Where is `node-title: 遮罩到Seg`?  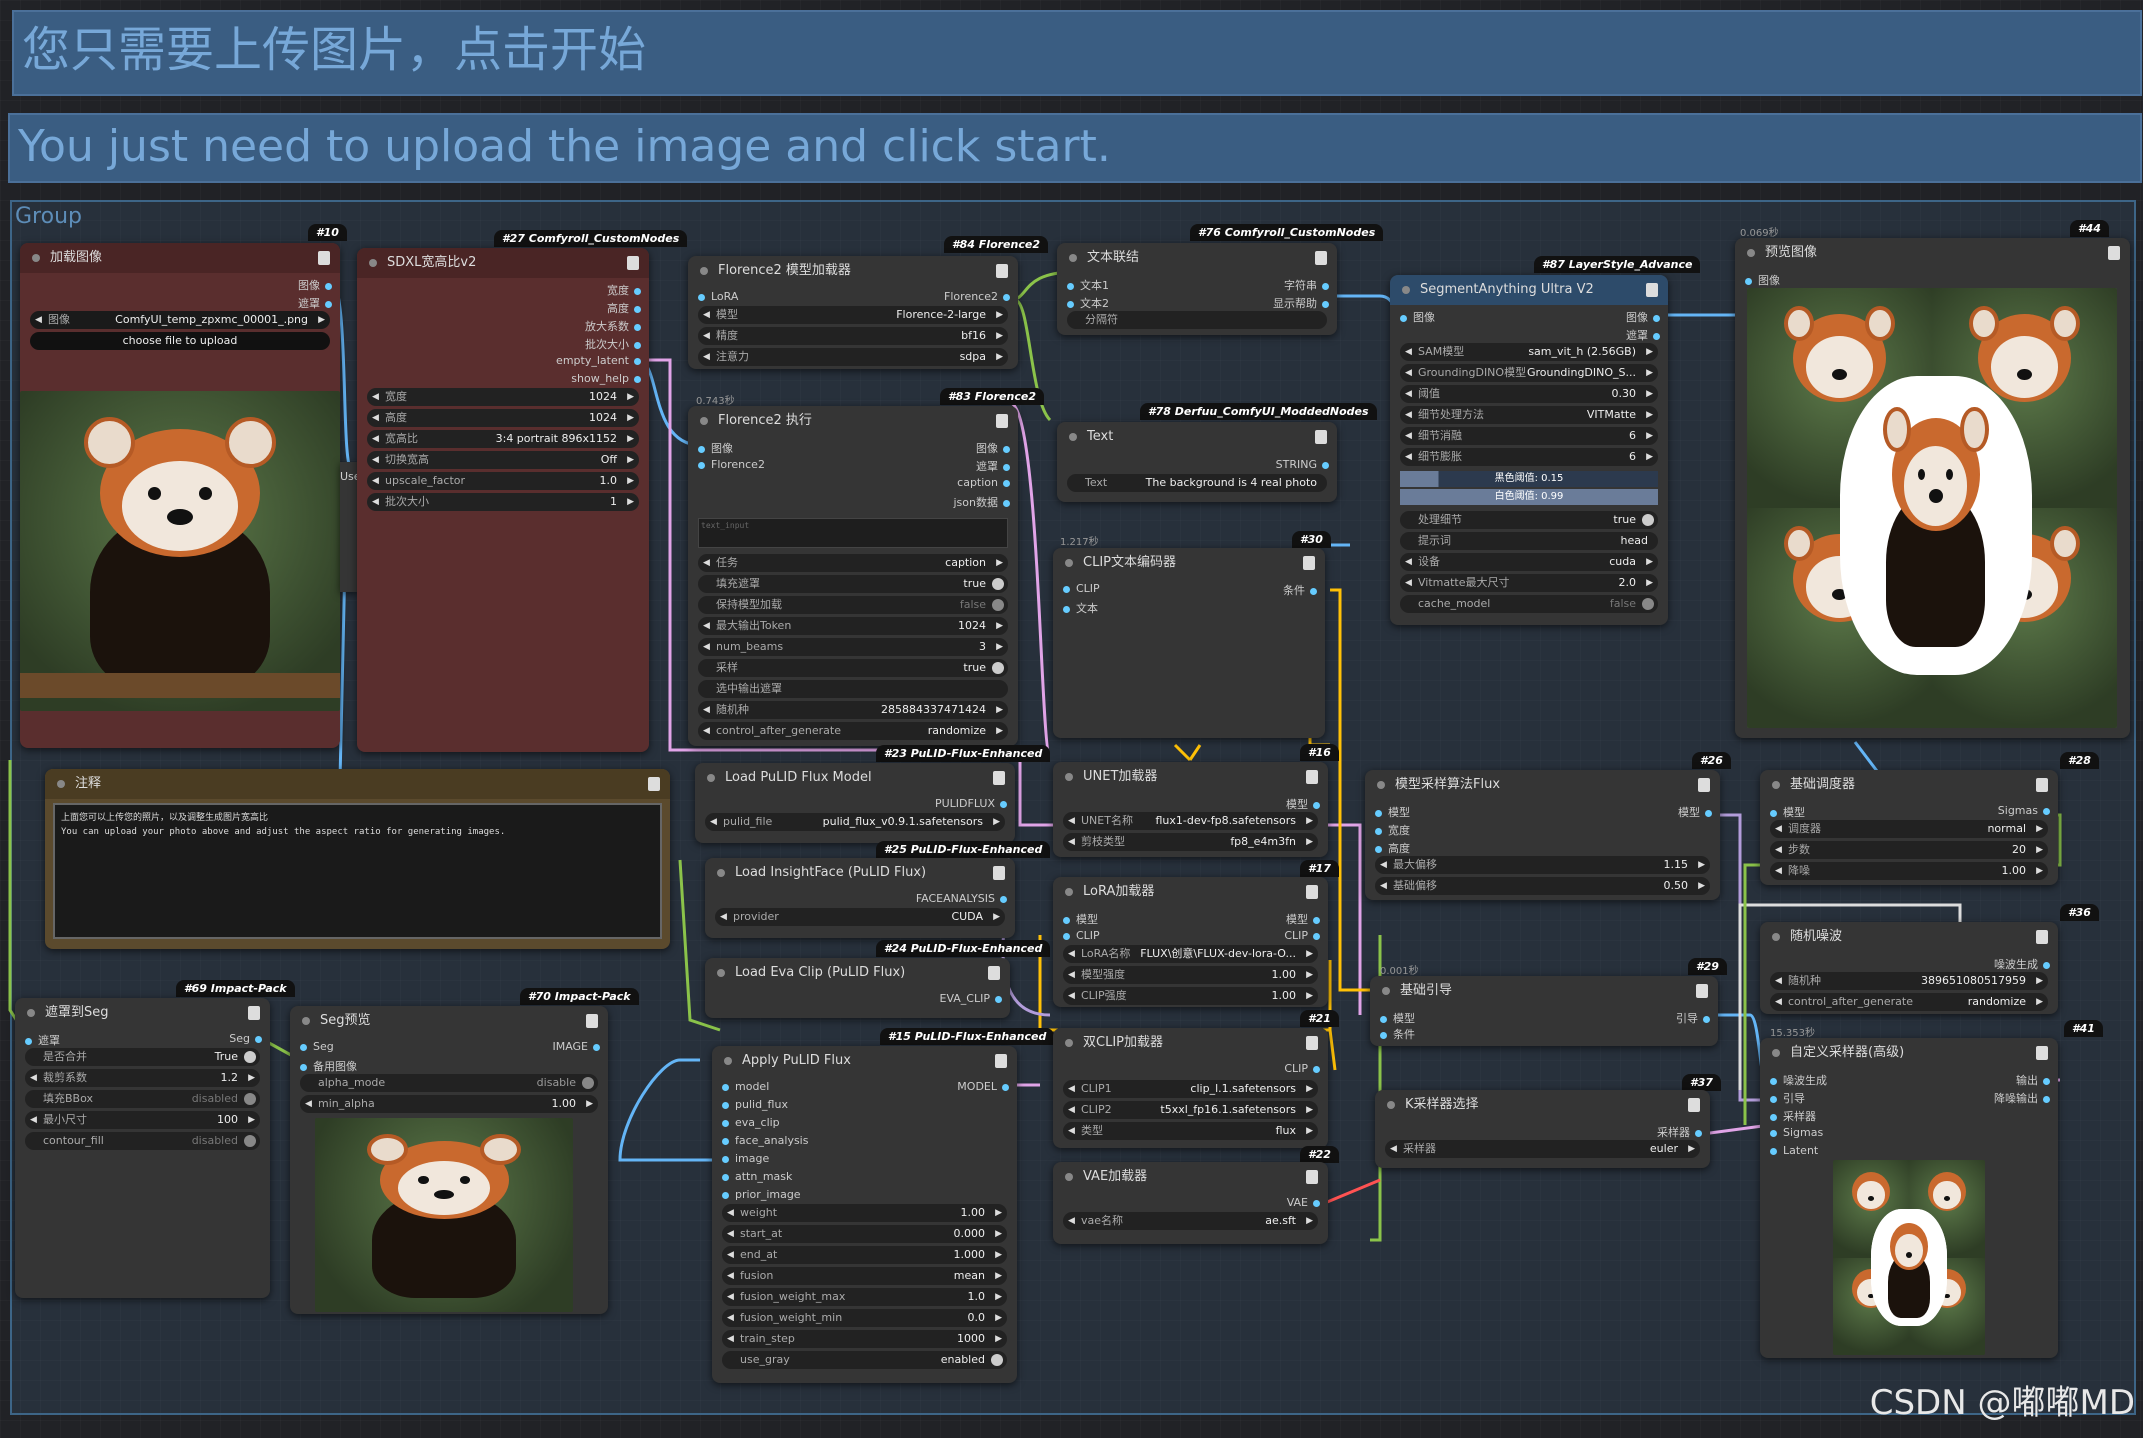 node-title: 遮罩到Seg is located at coordinates (142, 1013).